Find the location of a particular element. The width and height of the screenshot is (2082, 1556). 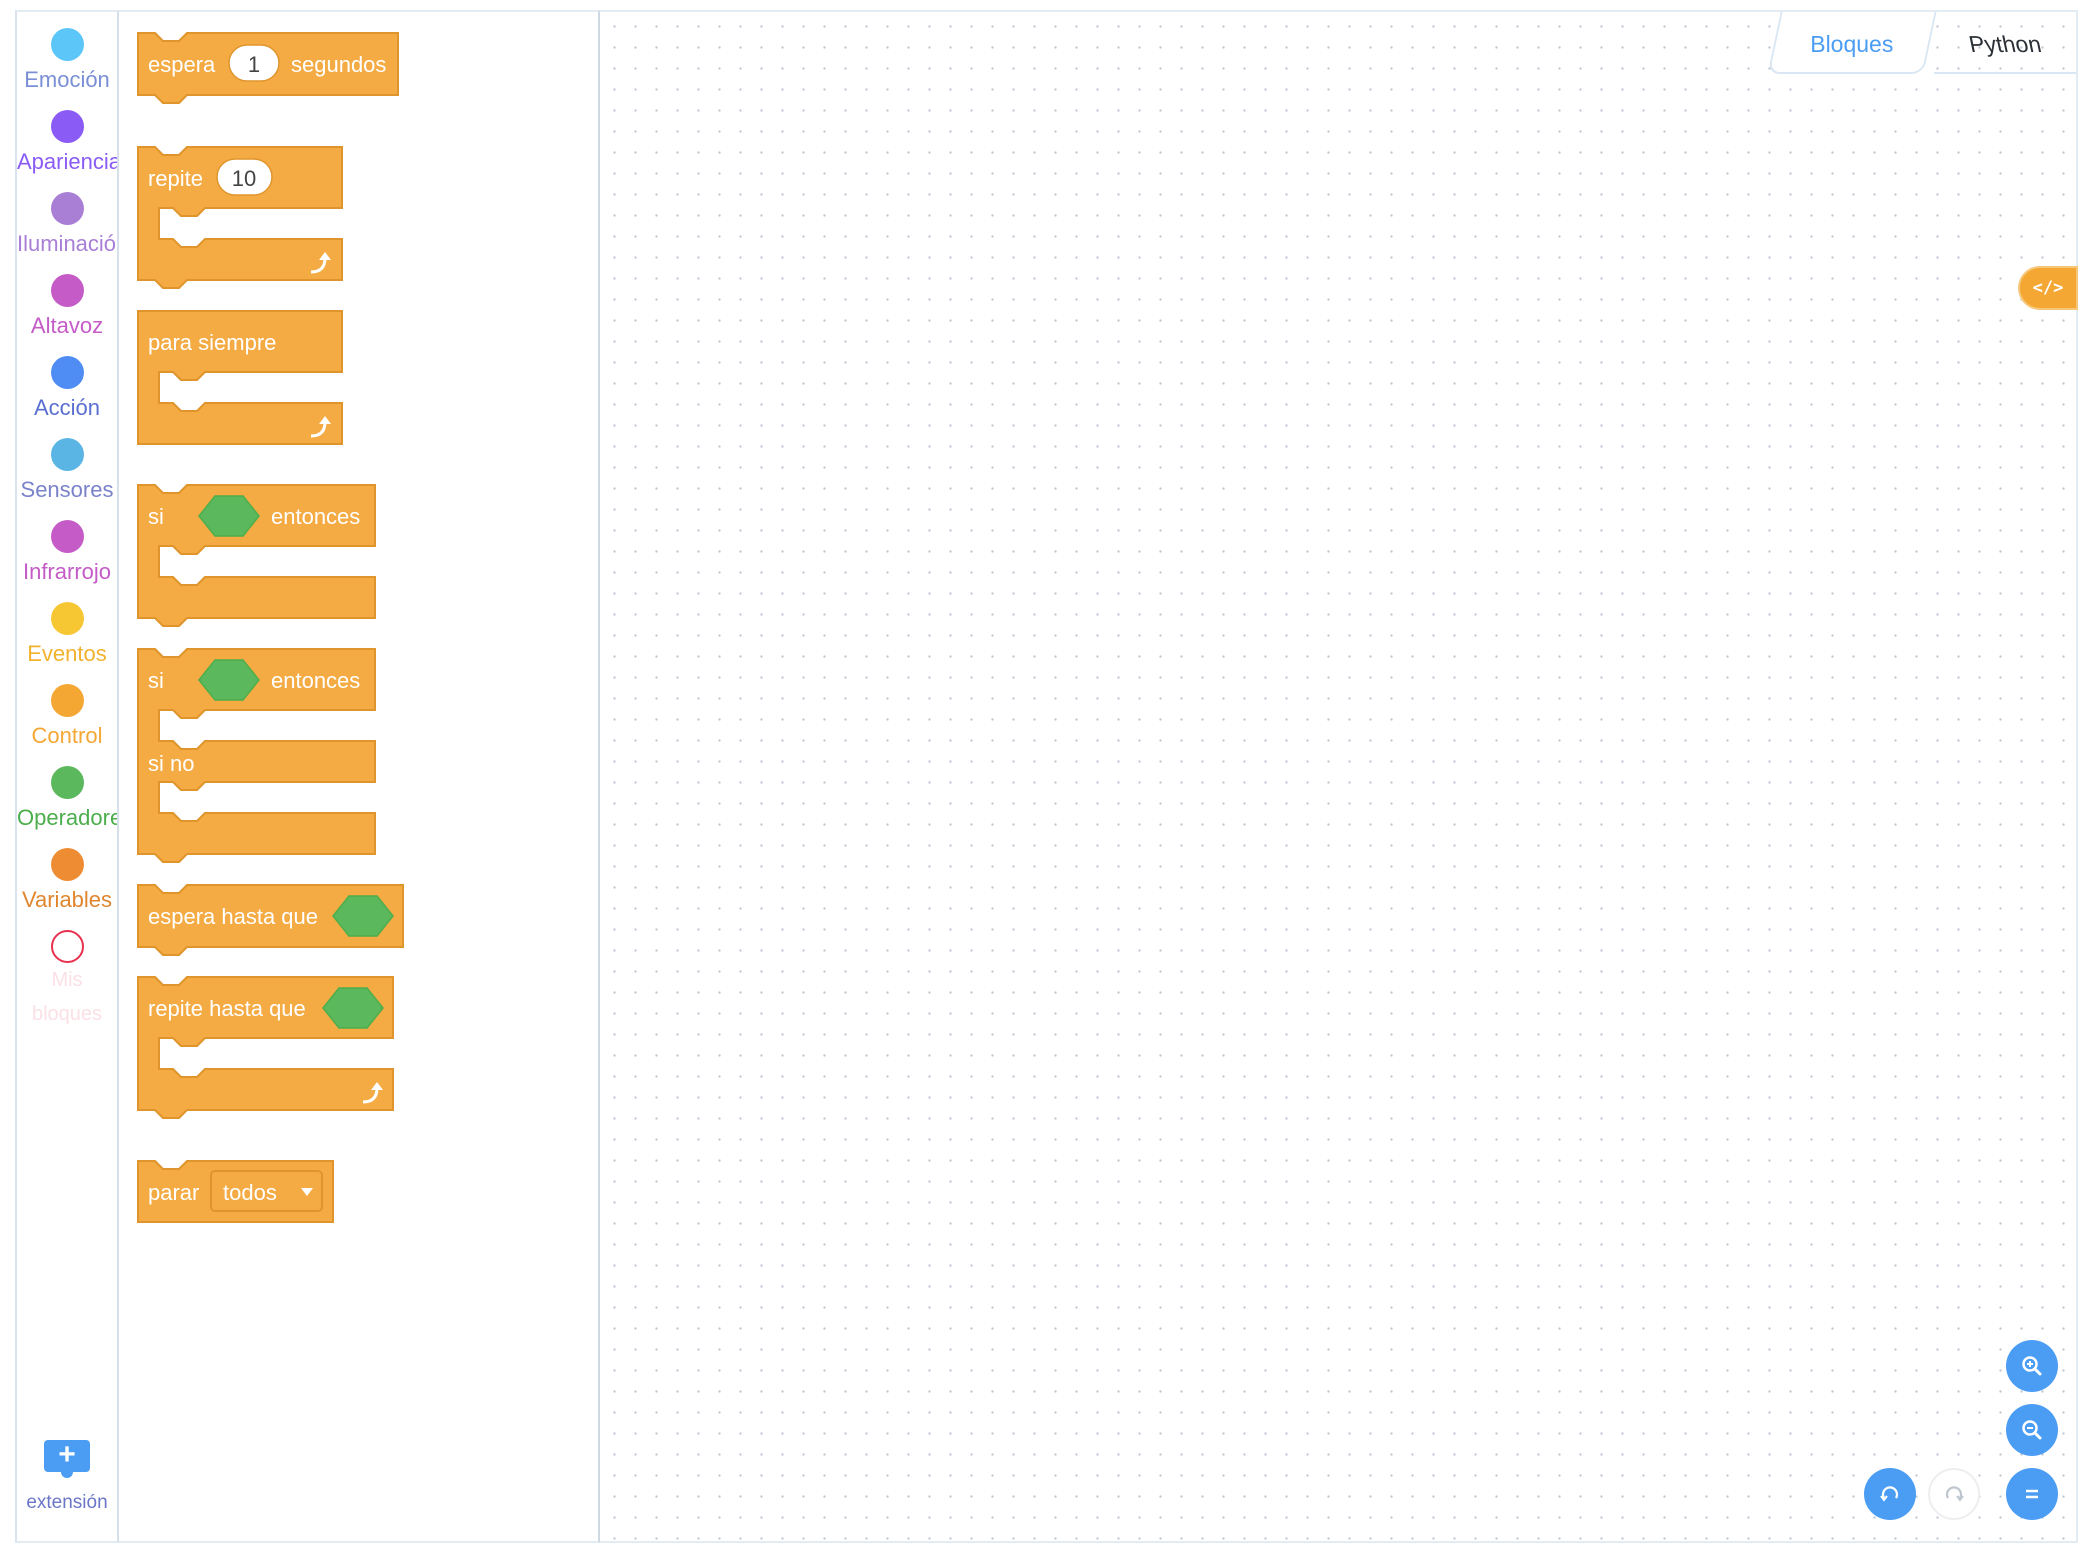

tab-blocks: Bloques is located at coordinates (1852, 43).